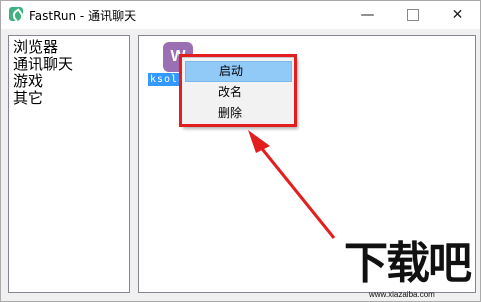 The width and height of the screenshot is (481, 302). What do you see at coordinates (402, 294) in the screenshot?
I see `watermark-url: www.xiazaiba.com` at bounding box center [402, 294].